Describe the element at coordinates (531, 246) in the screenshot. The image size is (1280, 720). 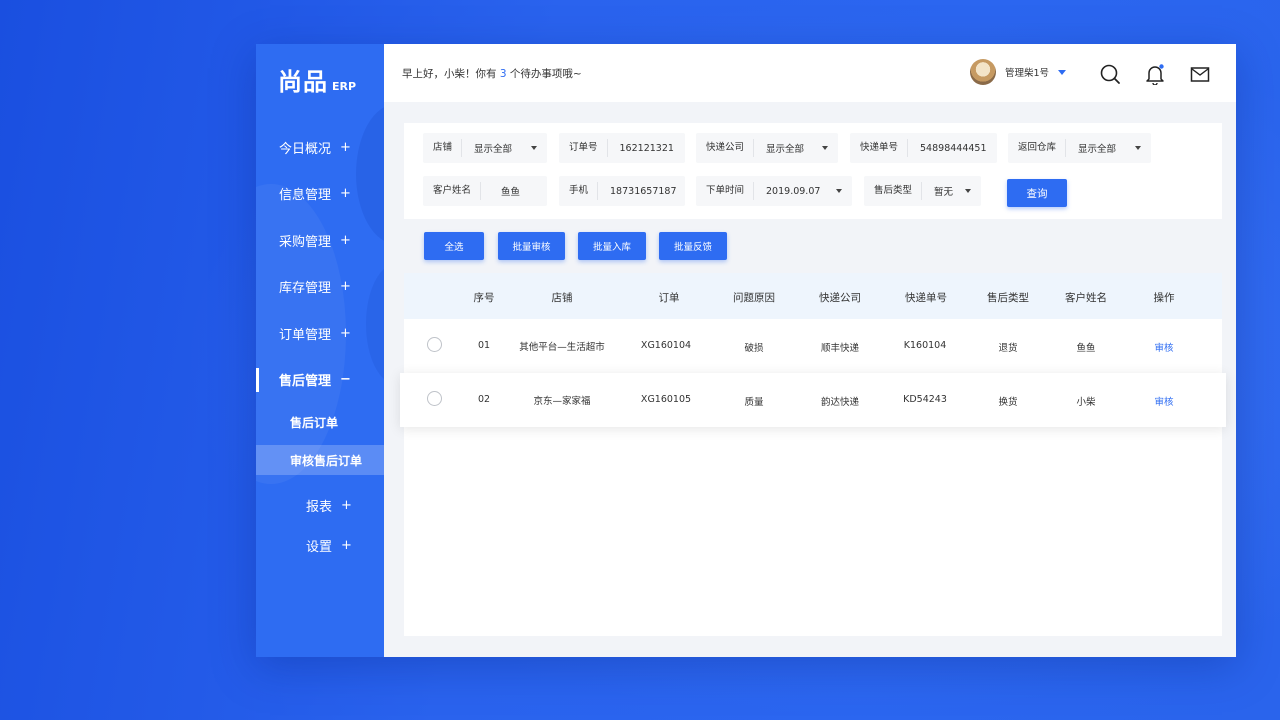
I see `batch-review-button: 批量审核` at that location.